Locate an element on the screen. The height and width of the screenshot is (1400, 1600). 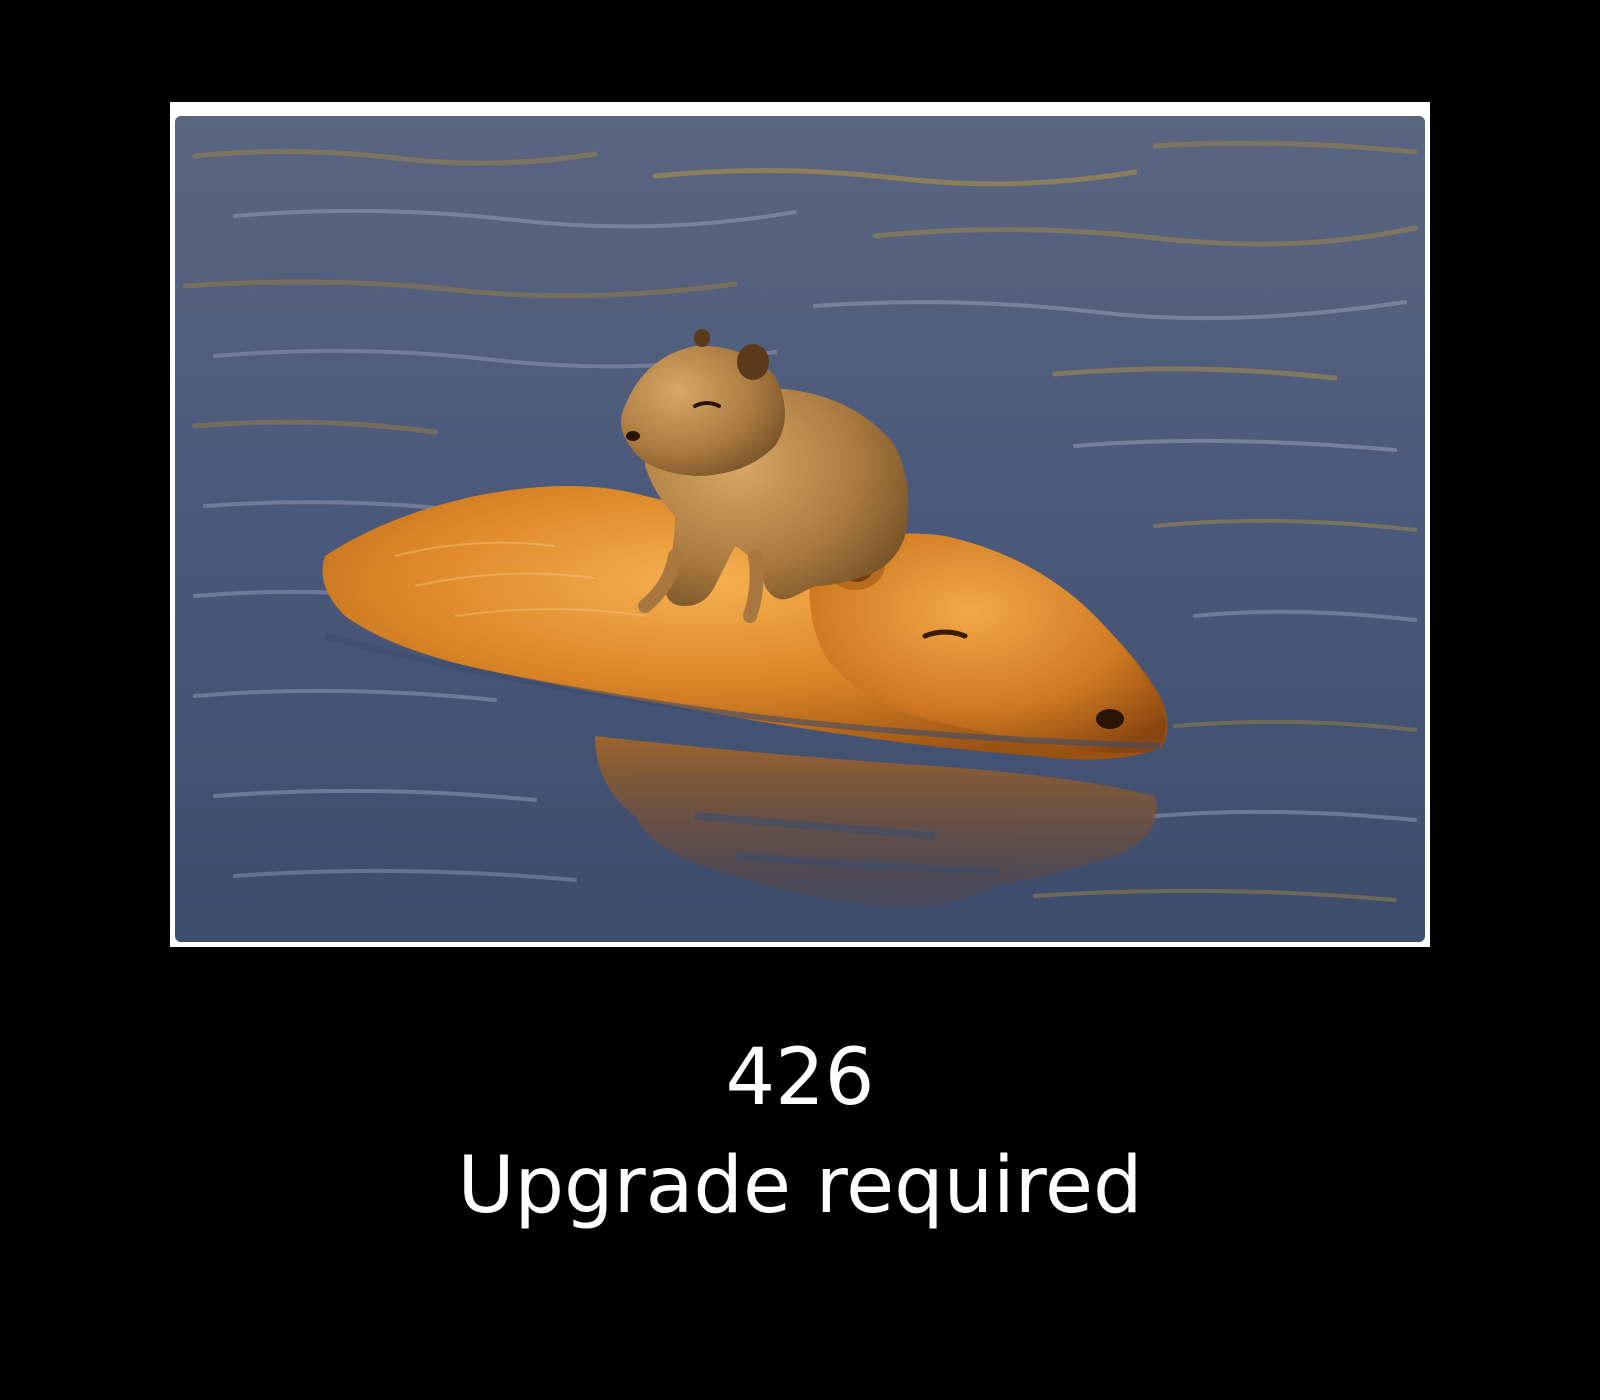
adult-nose is located at coordinates (1110, 719).